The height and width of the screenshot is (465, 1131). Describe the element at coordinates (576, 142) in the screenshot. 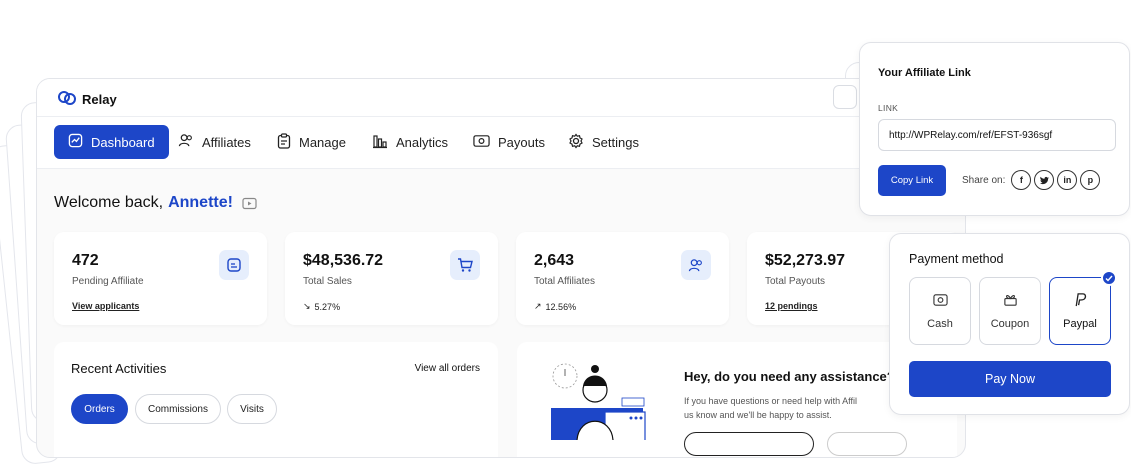

I see `gear-icon` at that location.